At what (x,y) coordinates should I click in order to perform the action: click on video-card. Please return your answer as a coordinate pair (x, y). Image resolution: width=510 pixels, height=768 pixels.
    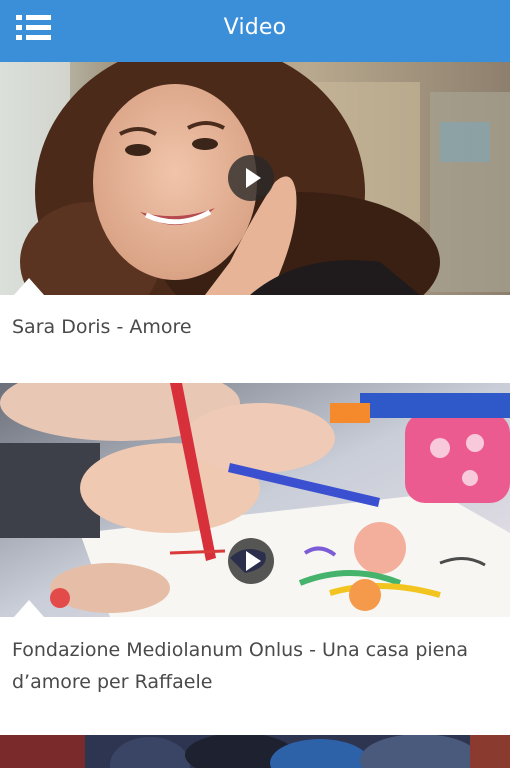
    Looking at the image, I should click on (255, 751).